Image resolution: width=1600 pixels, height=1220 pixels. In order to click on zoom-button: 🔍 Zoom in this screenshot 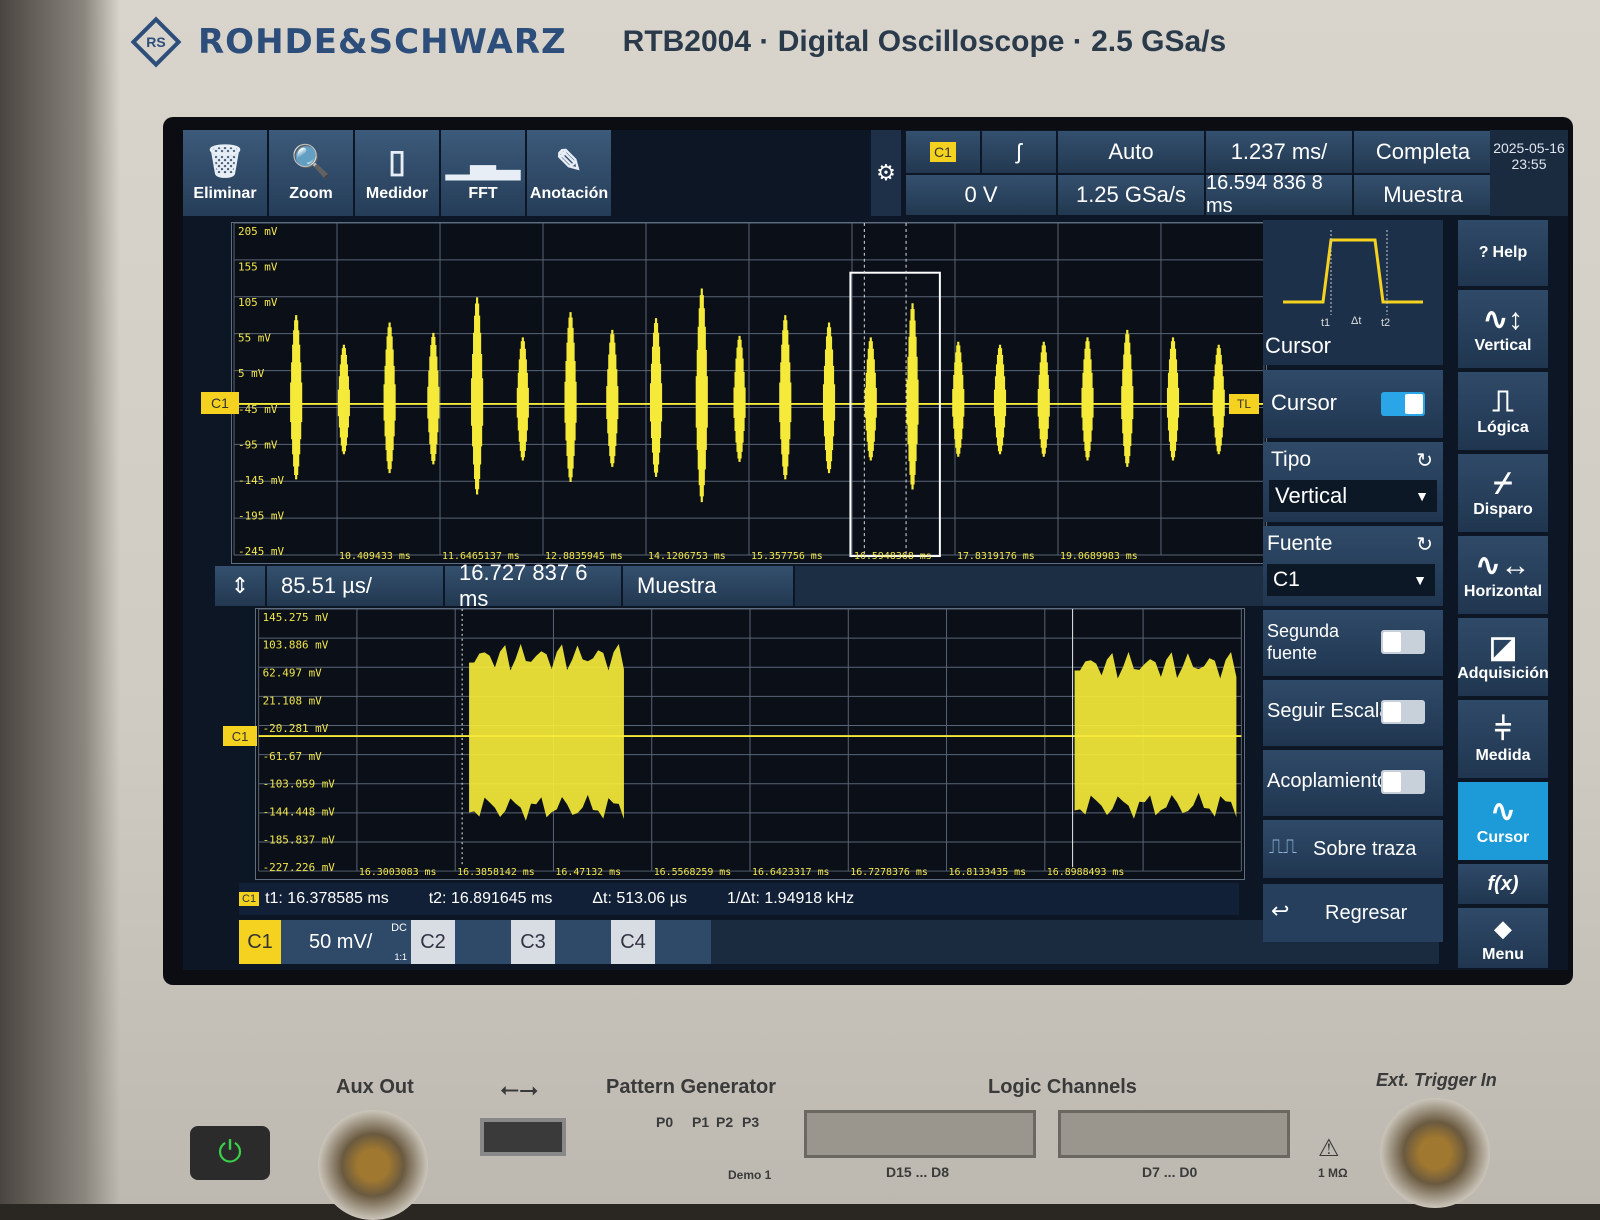, I will do `click(312, 173)`.